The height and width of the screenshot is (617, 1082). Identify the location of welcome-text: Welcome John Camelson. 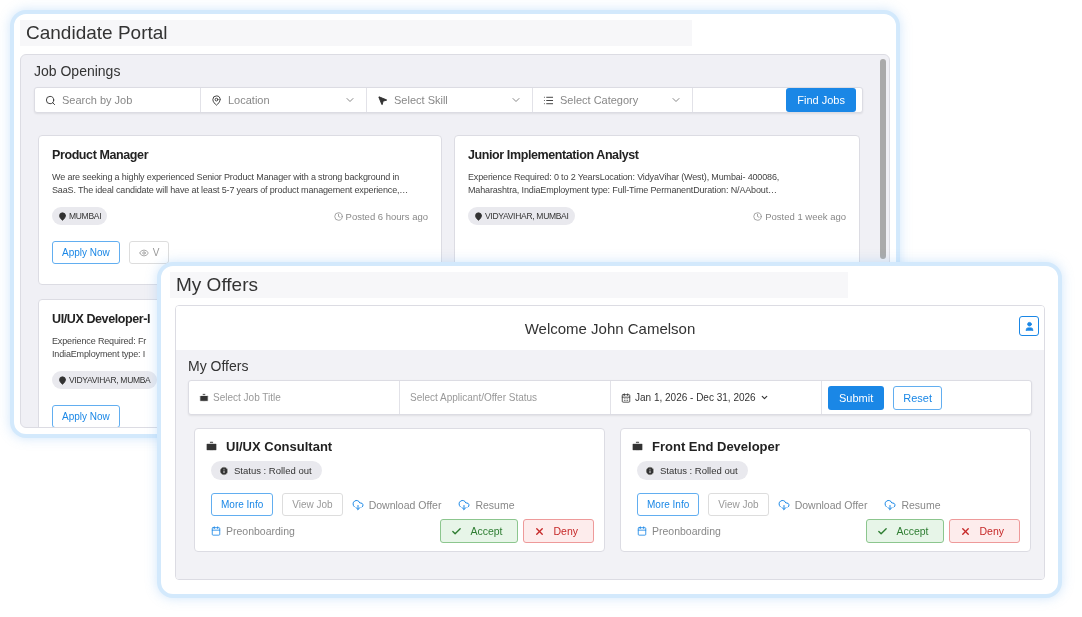
(610, 328).